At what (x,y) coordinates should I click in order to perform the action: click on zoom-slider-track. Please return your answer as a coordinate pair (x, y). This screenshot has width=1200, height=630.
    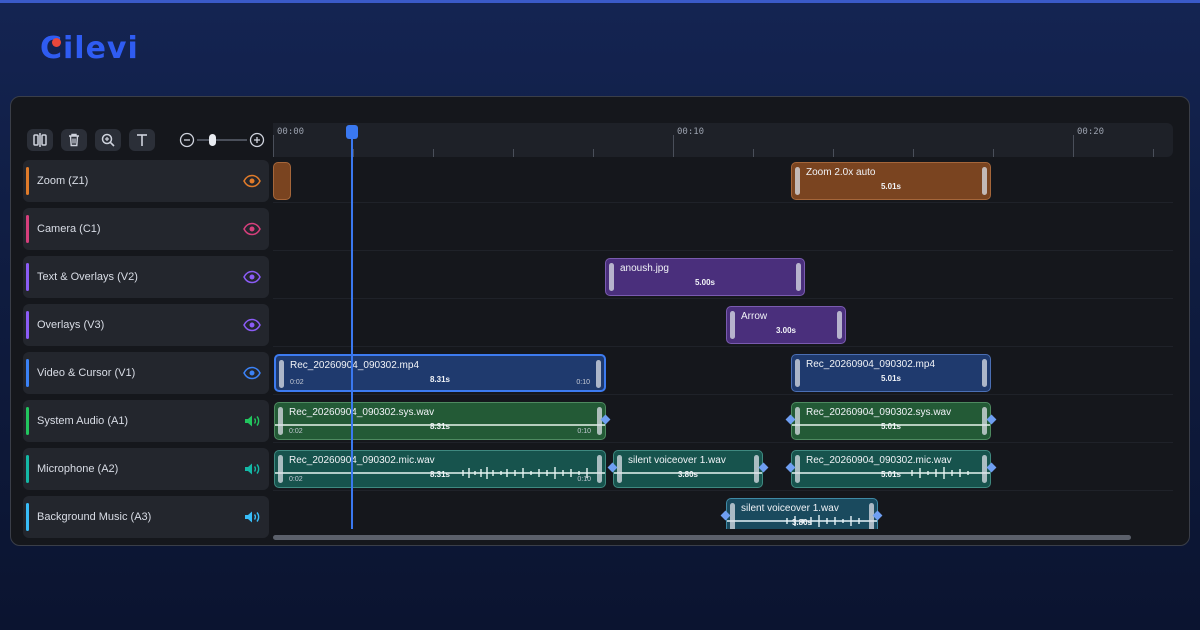
    Looking at the image, I should click on (222, 140).